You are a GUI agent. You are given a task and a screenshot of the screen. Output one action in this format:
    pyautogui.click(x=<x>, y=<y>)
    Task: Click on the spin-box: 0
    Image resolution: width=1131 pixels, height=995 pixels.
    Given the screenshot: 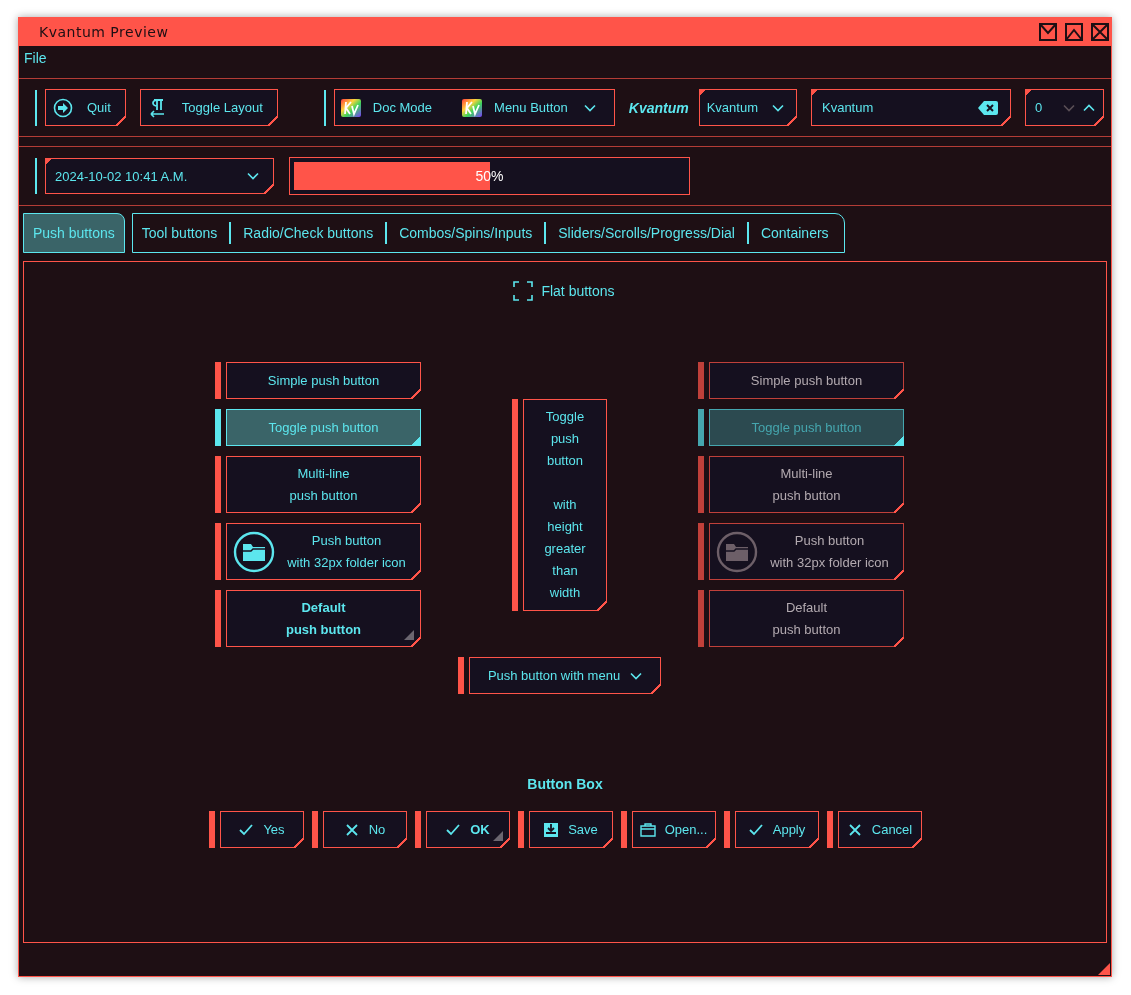 What is the action you would take?
    pyautogui.click(x=1064, y=107)
    